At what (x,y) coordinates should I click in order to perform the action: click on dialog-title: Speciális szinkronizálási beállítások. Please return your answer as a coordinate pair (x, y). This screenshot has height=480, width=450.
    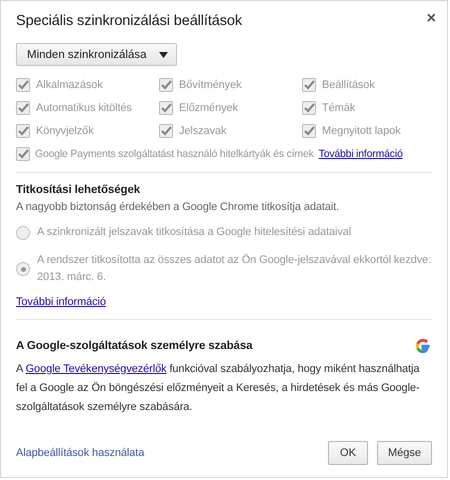
    Looking at the image, I should click on (129, 21).